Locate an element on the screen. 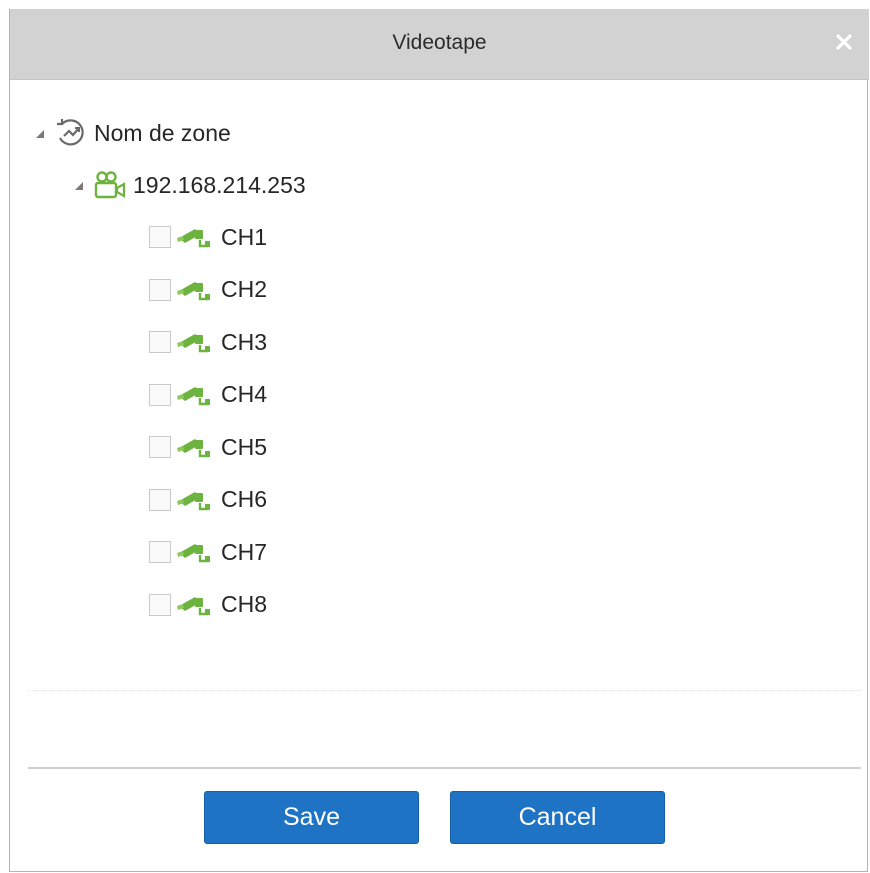  tree-node-channel: CH3 is located at coordinates (208, 342).